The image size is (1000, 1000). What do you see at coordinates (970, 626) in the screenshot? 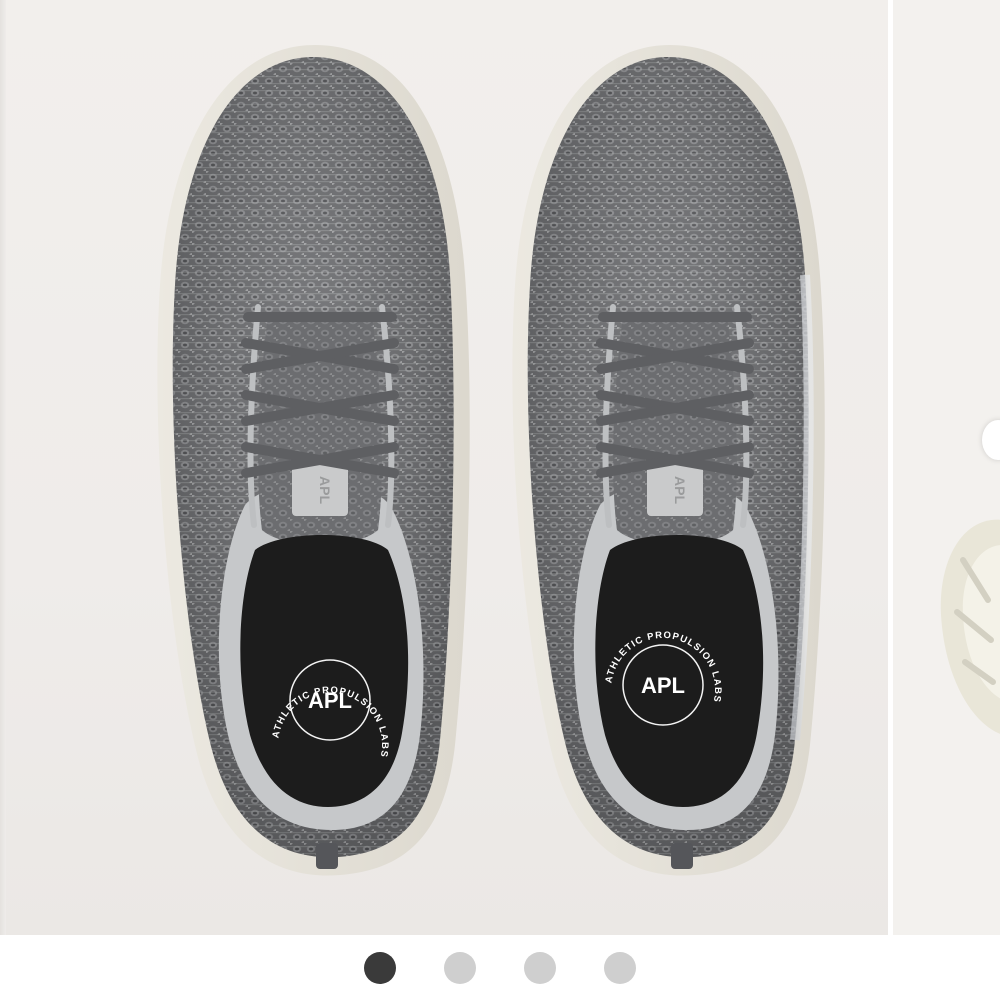
I see `next-slide-sneaker-sole-image` at bounding box center [970, 626].